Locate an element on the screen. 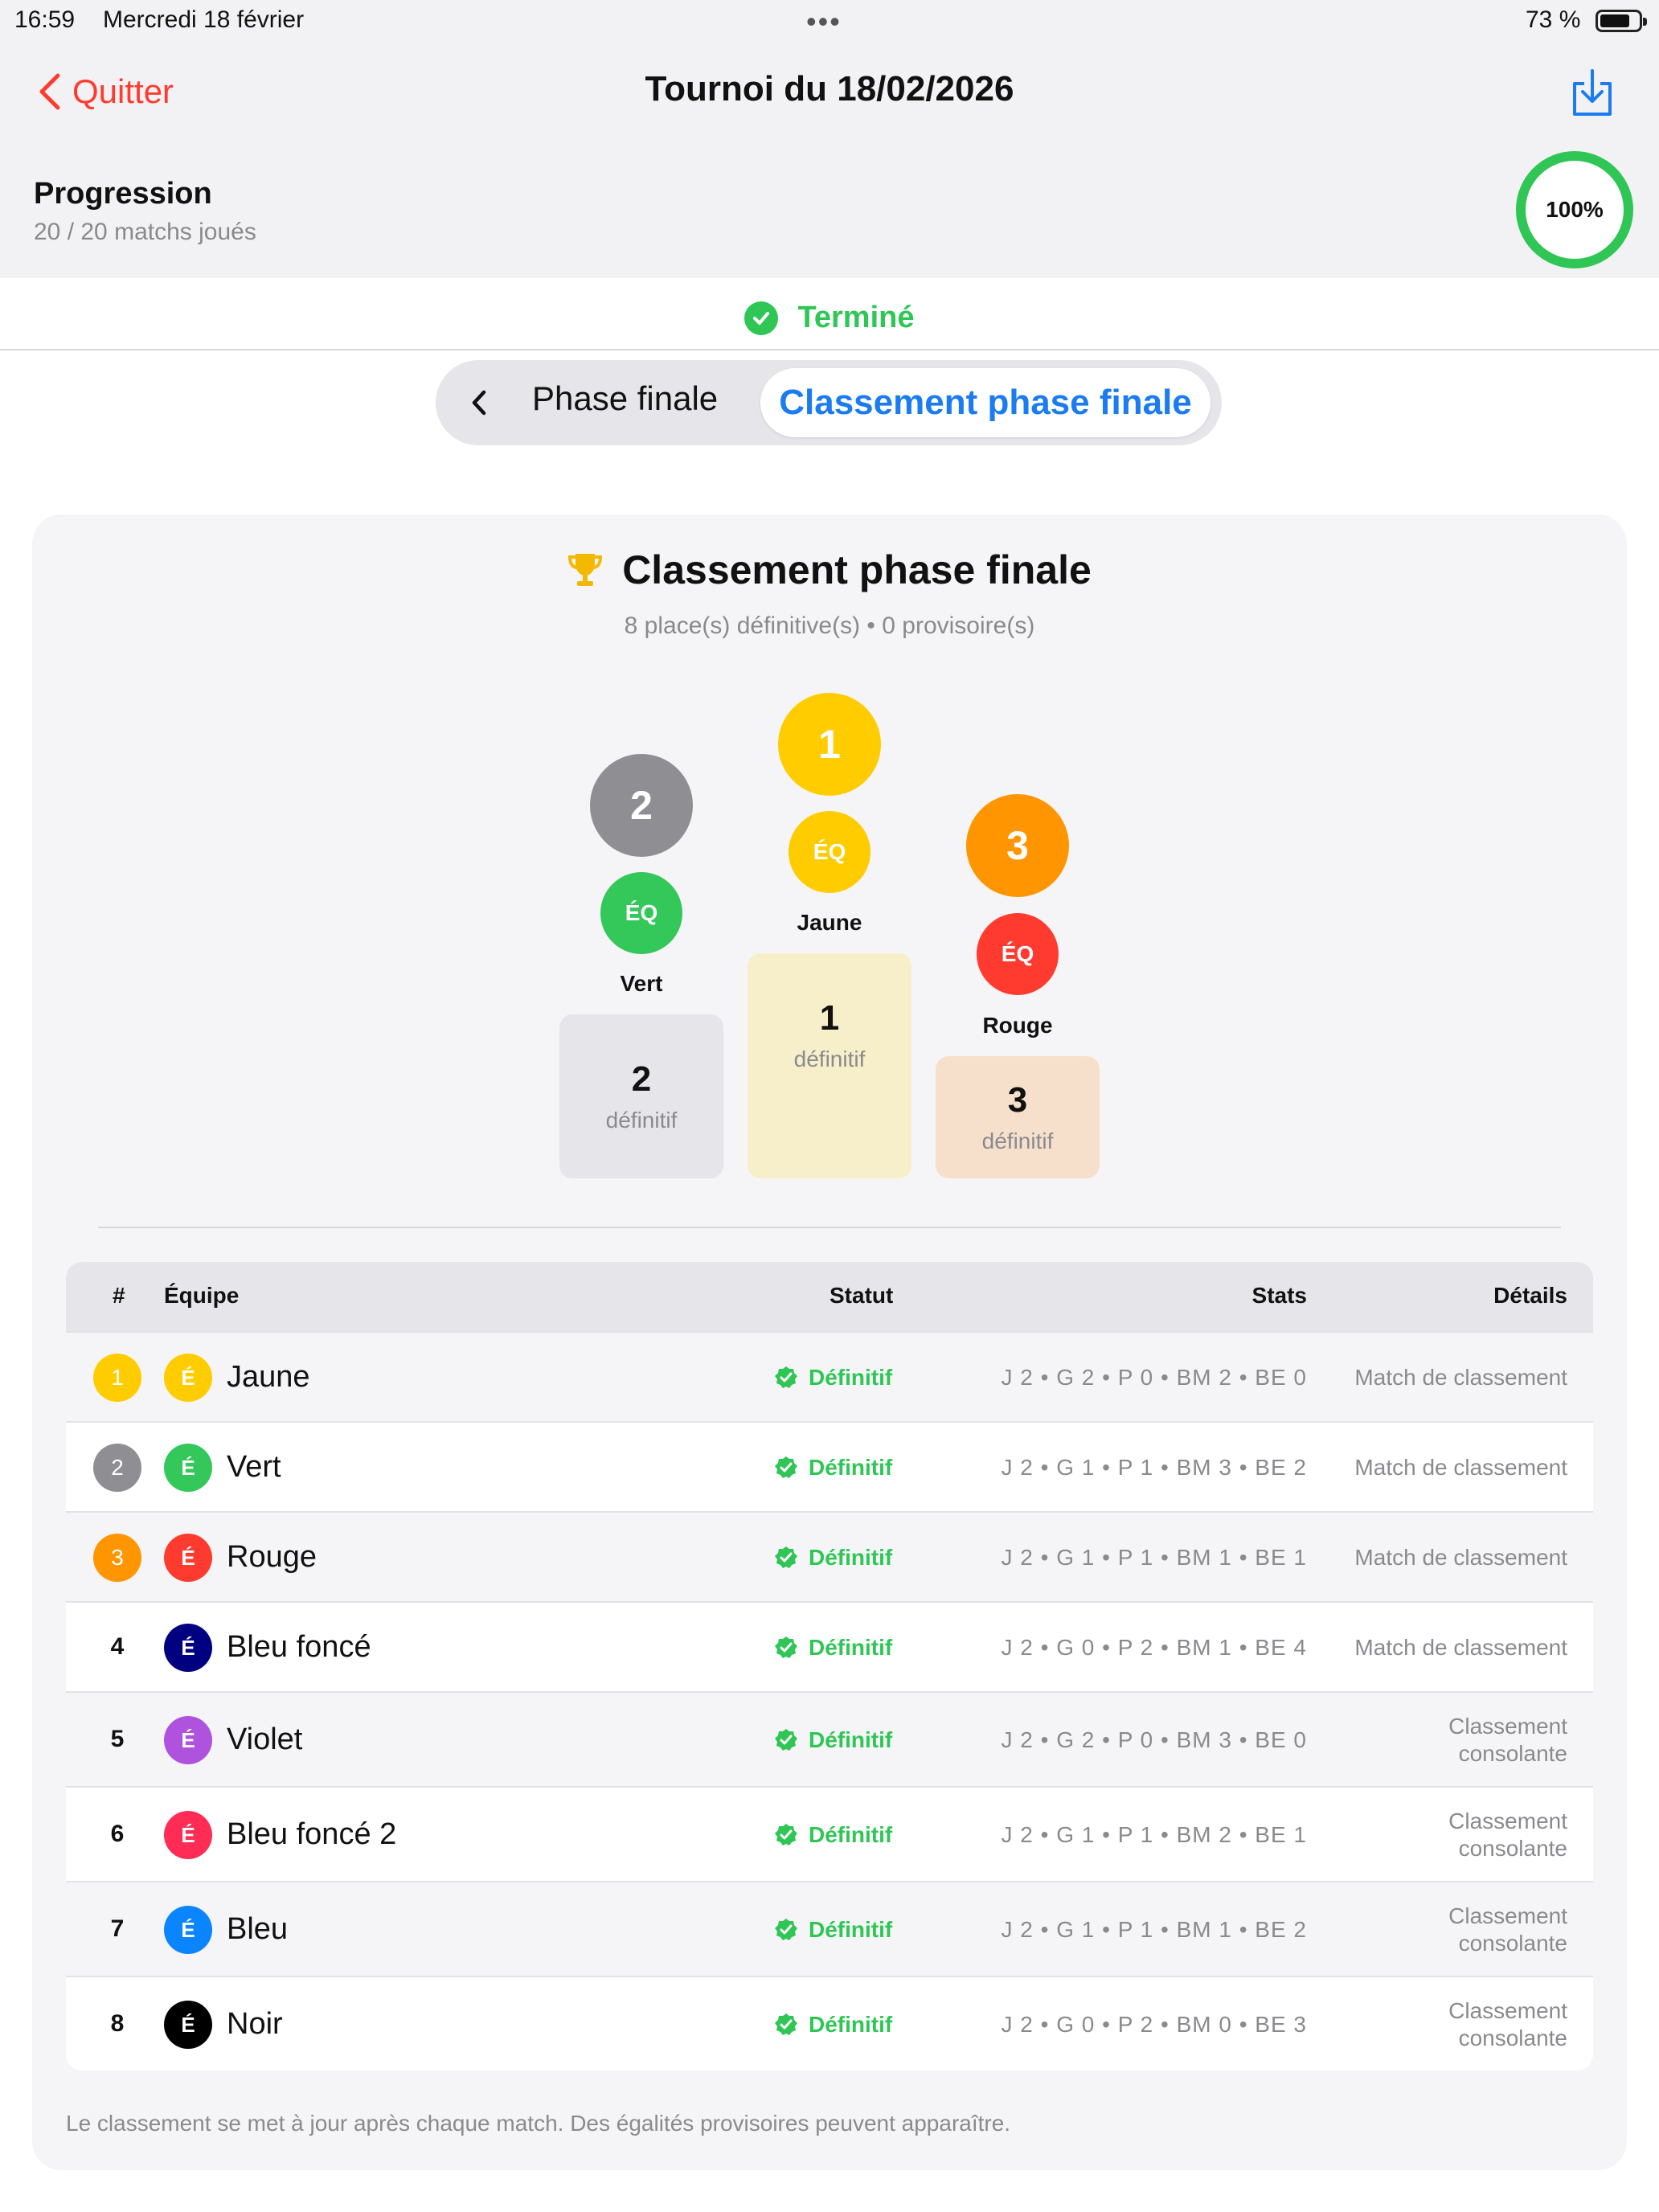 The height and width of the screenshot is (2212, 1659). status-label: Terminé is located at coordinates (856, 317).